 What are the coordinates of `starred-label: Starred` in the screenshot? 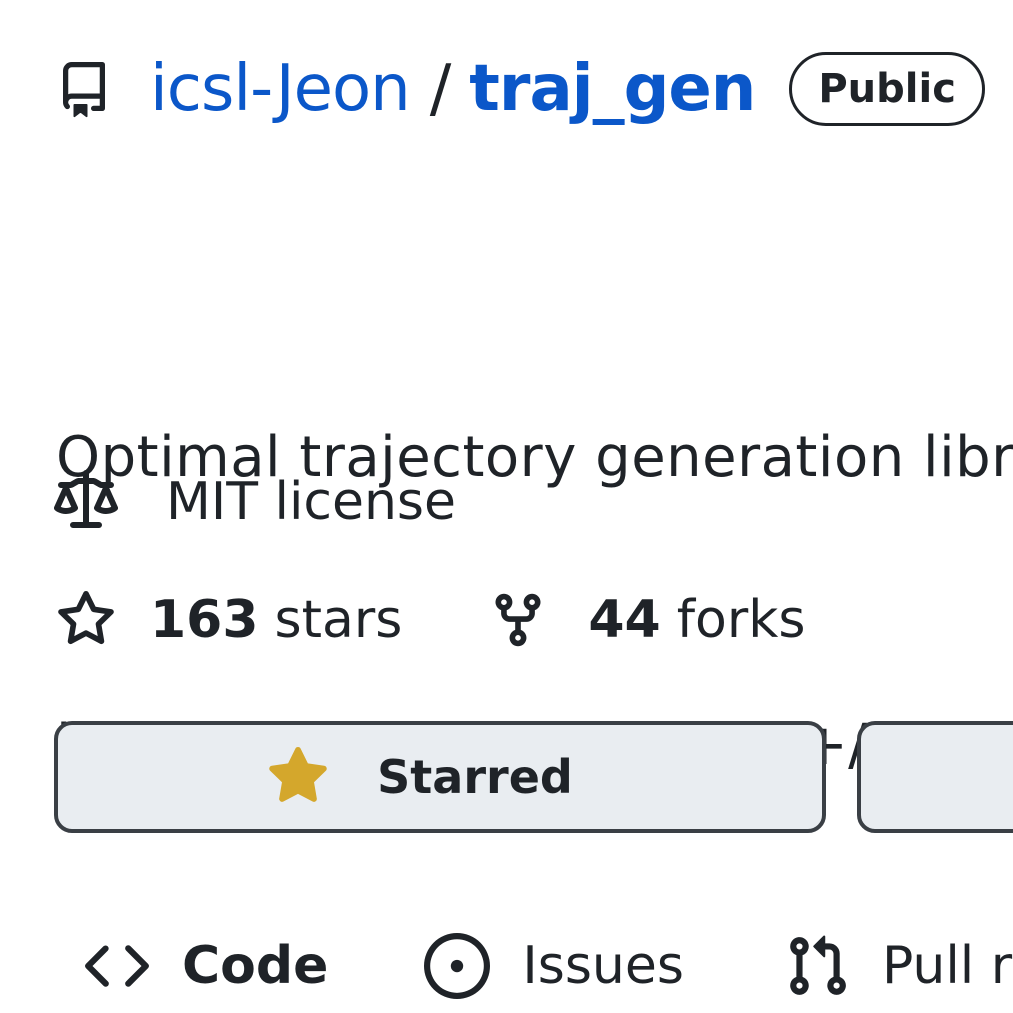 It's located at (475, 777).